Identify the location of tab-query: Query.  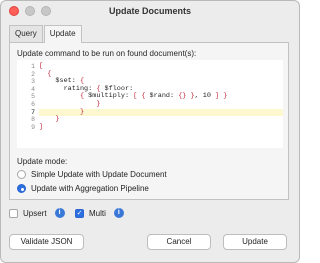
(26, 33).